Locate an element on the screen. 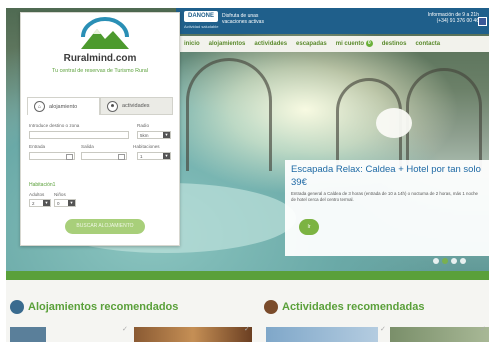 Image resolution: width=492 pixels, height=342 pixels. brand-name: Ruralmind.com is located at coordinates (100, 58).